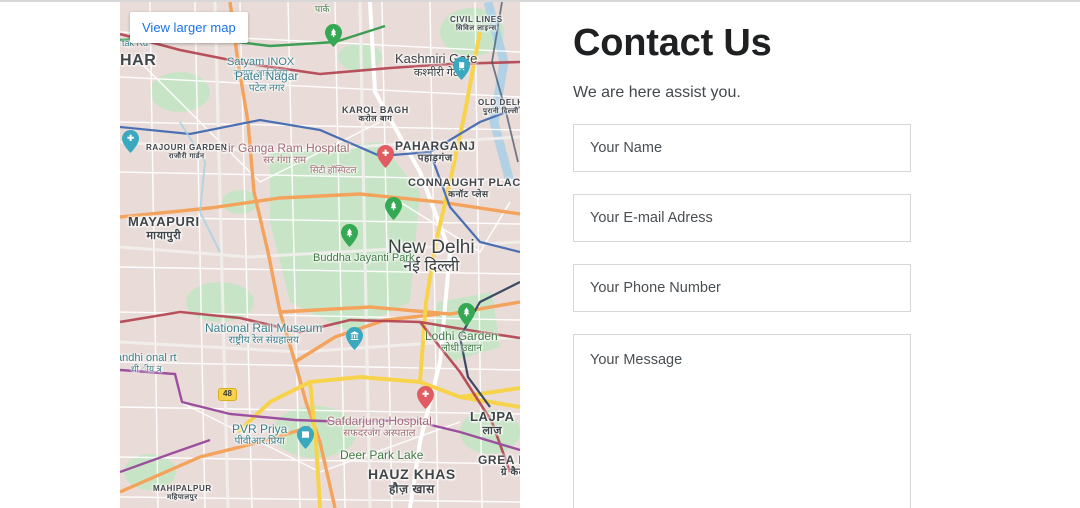  I want to click on phone-field-wrapper, so click(742, 287).